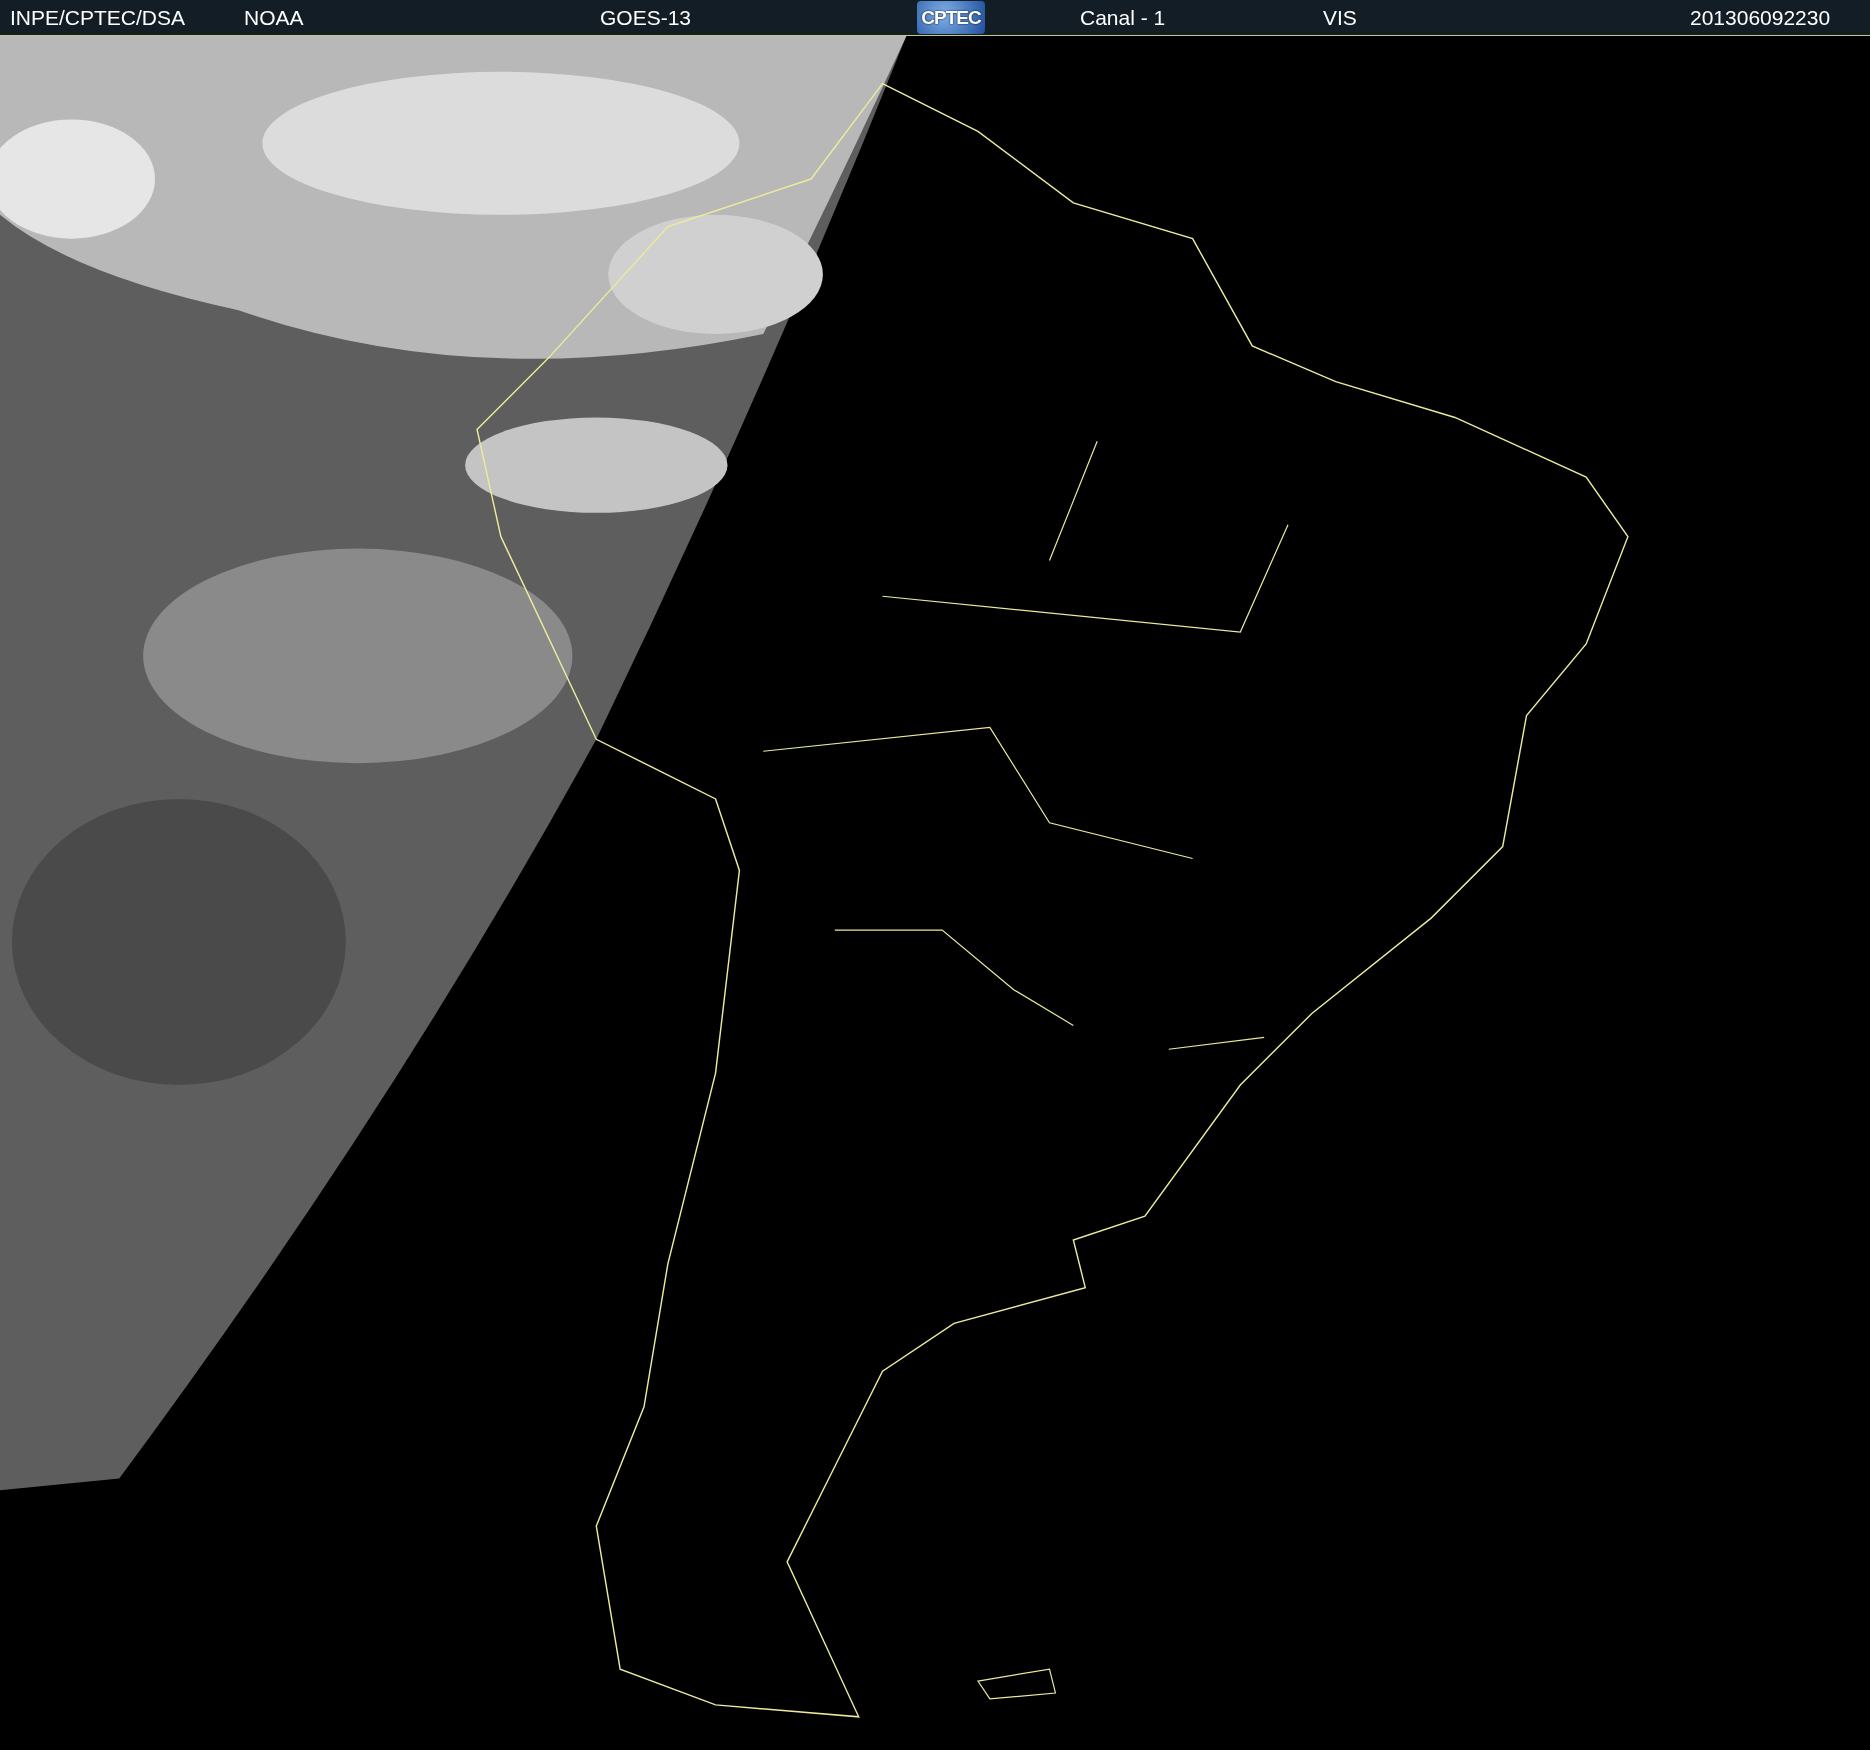 This screenshot has width=1870, height=1750. I want to click on header-label: INPE/CPTEC/DSA, so click(98, 18).